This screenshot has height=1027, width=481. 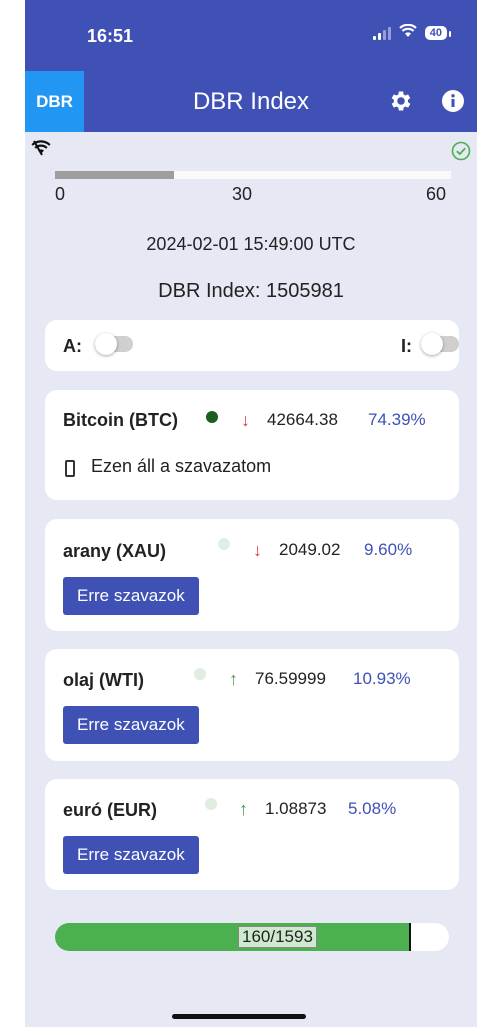 I want to click on toggle-a-label: A:, so click(x=72, y=346).